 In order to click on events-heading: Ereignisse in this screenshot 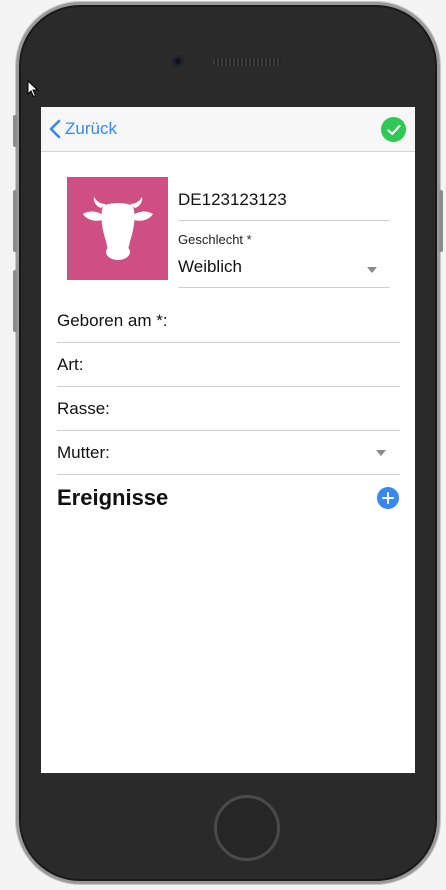, I will do `click(113, 497)`.